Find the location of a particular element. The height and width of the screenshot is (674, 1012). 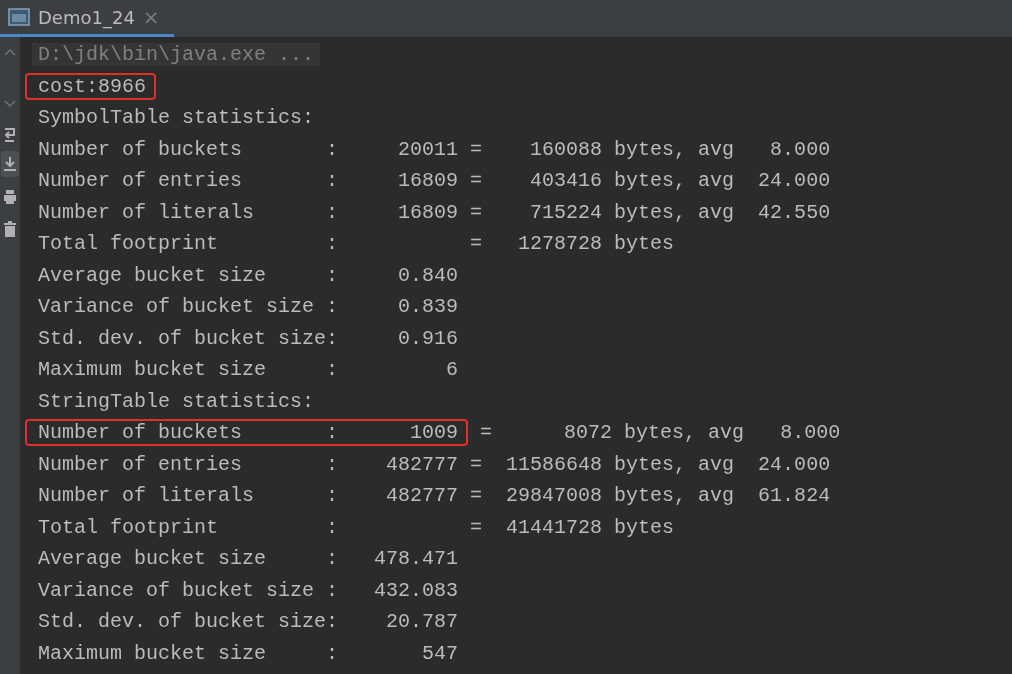

console-line: Number of entries : 482777 = 11586648 bytes, avg 24.000 is located at coordinates (434, 464).